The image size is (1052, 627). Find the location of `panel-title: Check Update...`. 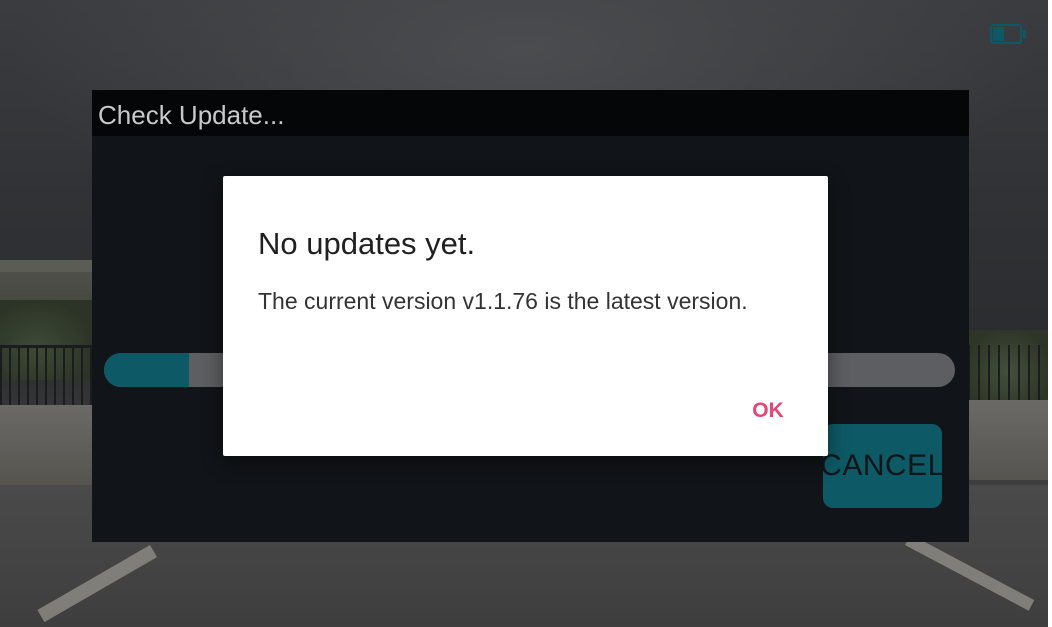

panel-title: Check Update... is located at coordinates (191, 115).